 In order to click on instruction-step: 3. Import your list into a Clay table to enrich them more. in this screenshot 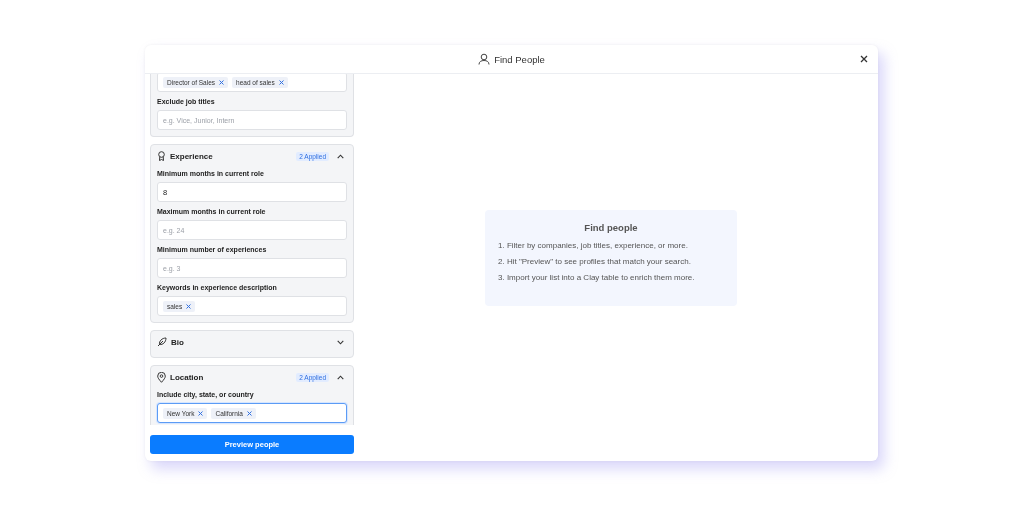, I will do `click(596, 277)`.